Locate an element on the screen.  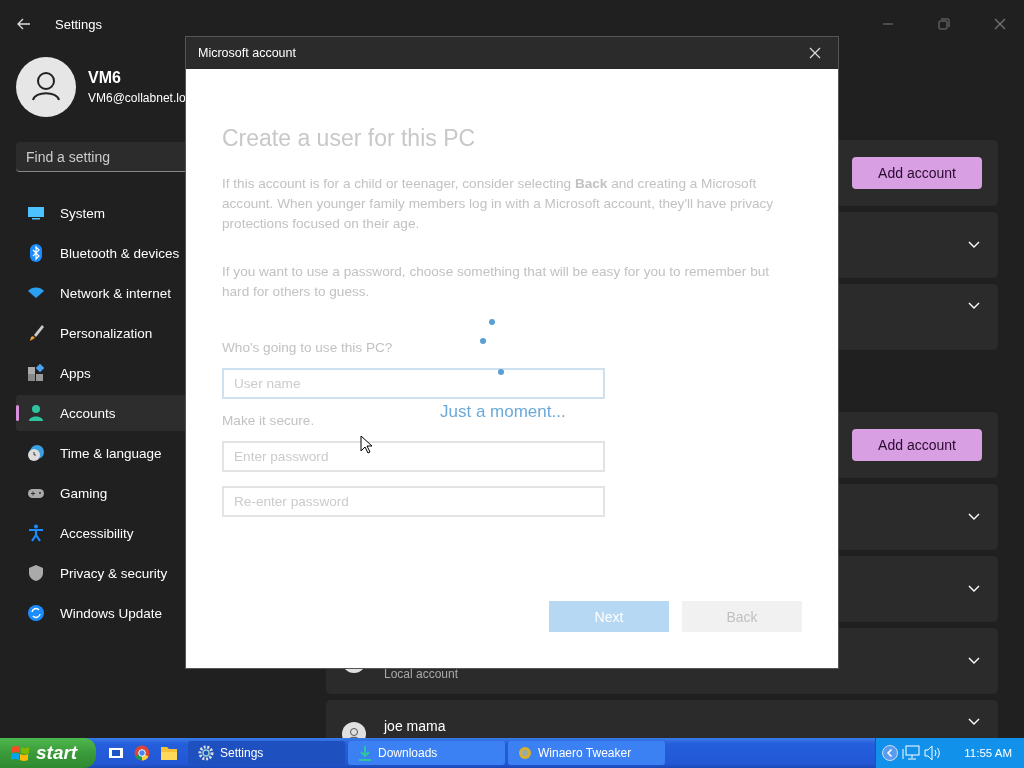
loading-spinner-icon is located at coordinates (492, 348).